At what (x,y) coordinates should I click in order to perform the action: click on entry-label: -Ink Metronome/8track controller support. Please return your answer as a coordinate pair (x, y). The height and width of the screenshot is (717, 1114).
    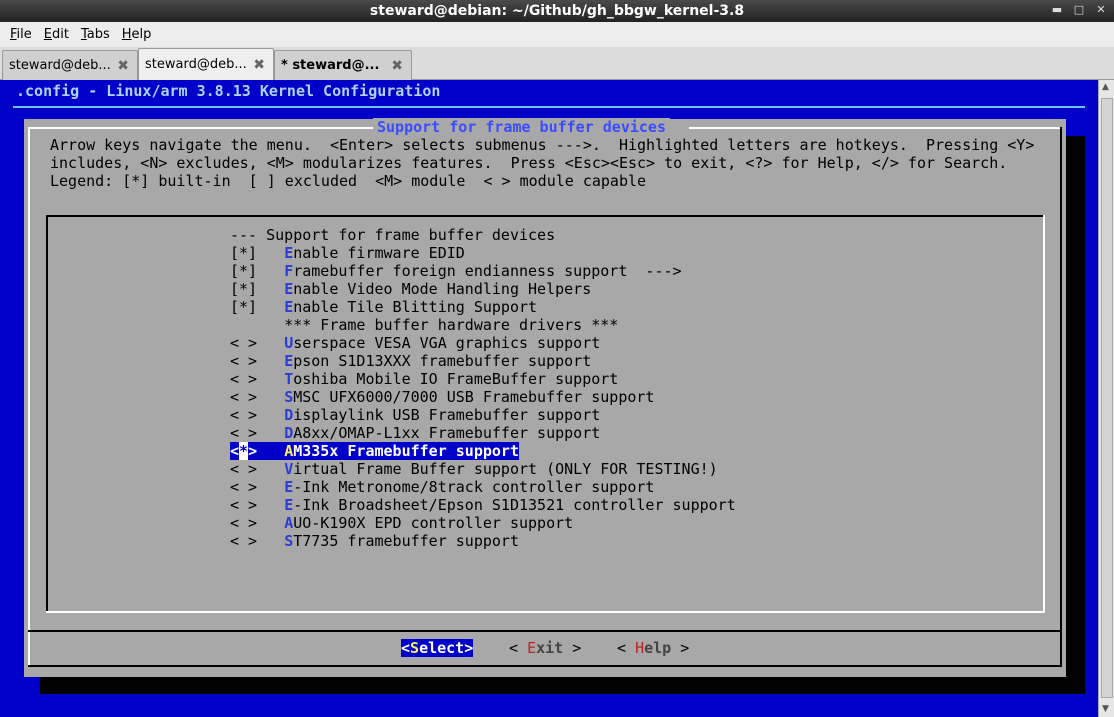
    Looking at the image, I should click on (474, 487).